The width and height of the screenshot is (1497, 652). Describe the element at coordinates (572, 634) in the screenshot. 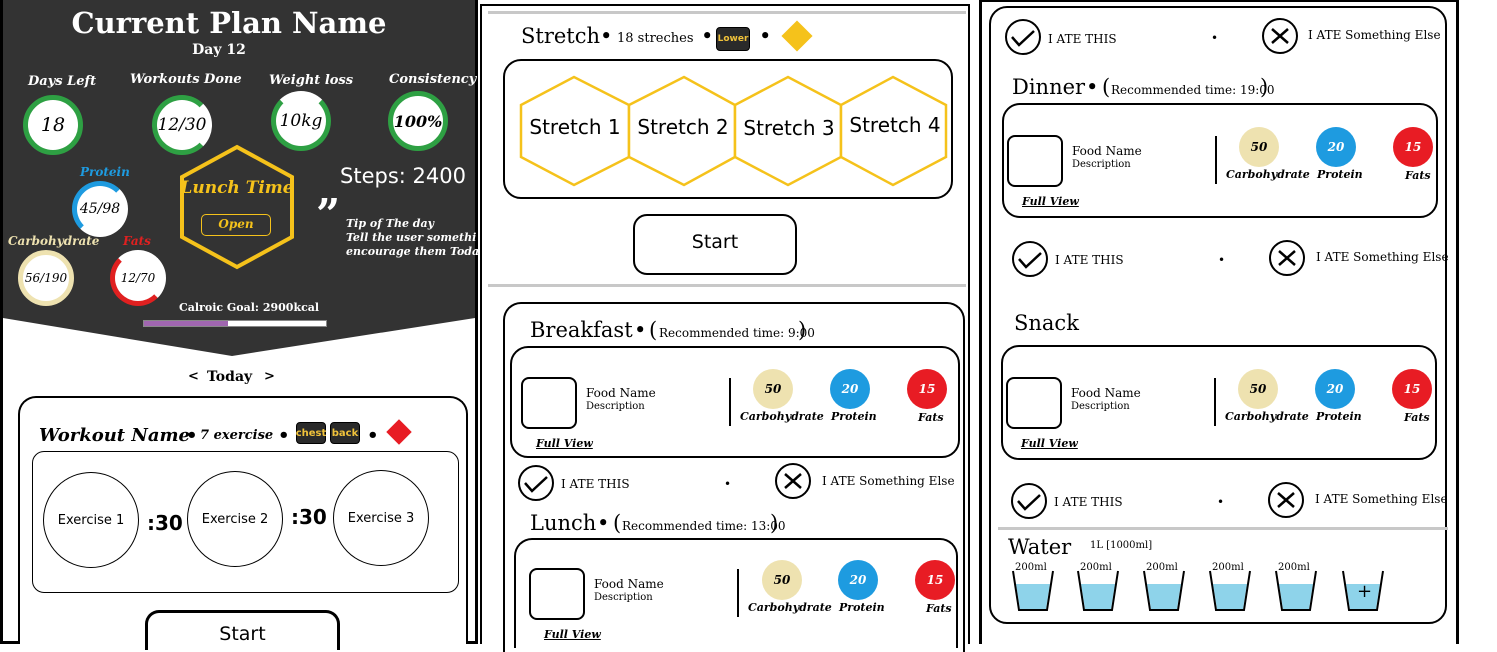

I see `lunch-full-view-link: Full View` at that location.